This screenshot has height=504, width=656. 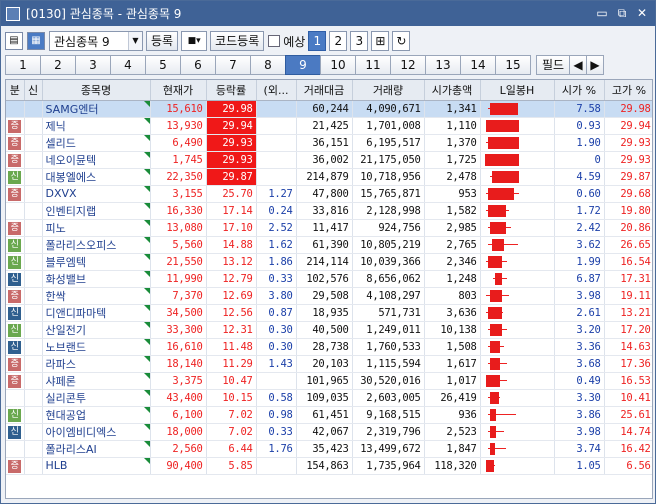 What do you see at coordinates (517, 228) in the screenshot?
I see `daily-candle` at bounding box center [517, 228].